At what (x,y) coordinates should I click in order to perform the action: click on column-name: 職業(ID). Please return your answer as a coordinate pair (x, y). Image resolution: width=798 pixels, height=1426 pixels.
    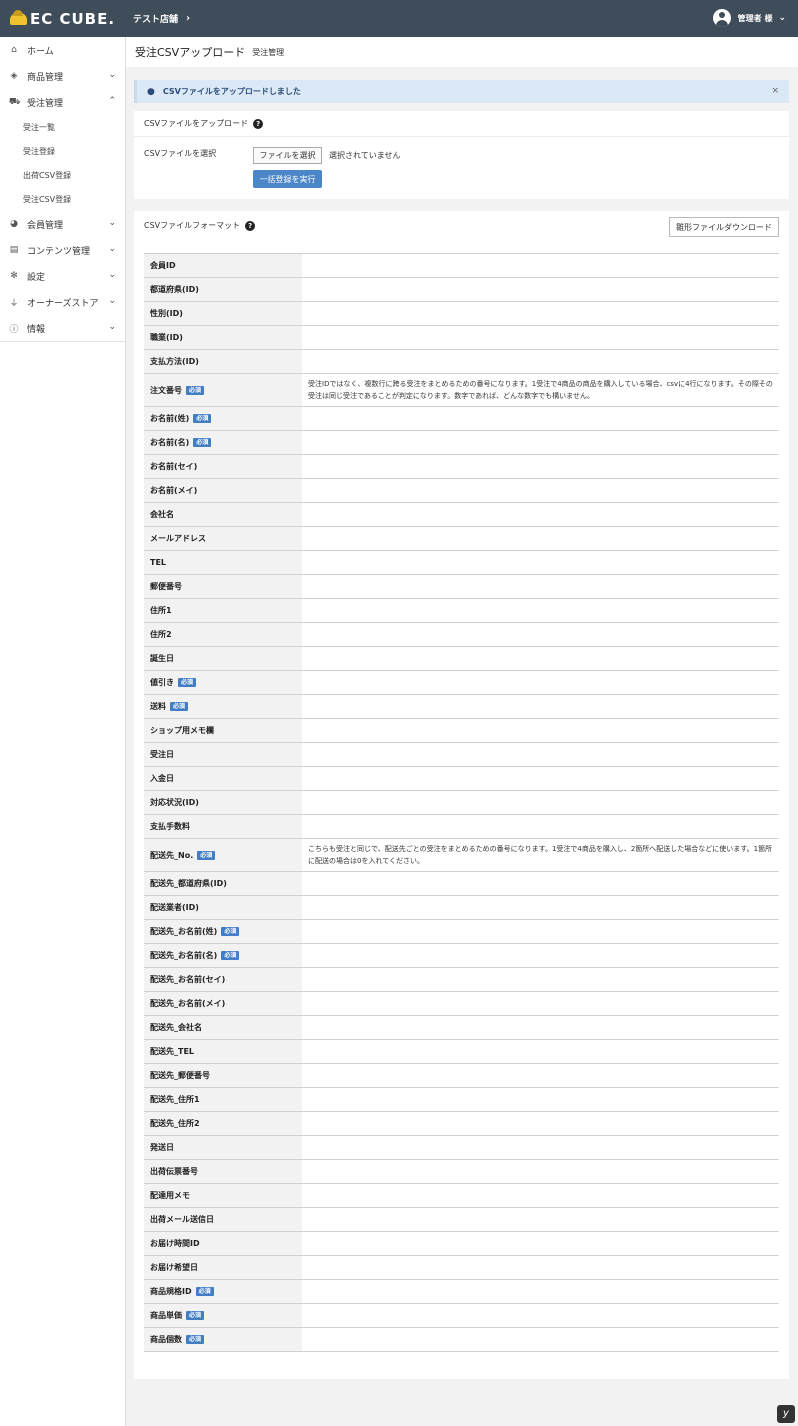
    Looking at the image, I should click on (166, 337).